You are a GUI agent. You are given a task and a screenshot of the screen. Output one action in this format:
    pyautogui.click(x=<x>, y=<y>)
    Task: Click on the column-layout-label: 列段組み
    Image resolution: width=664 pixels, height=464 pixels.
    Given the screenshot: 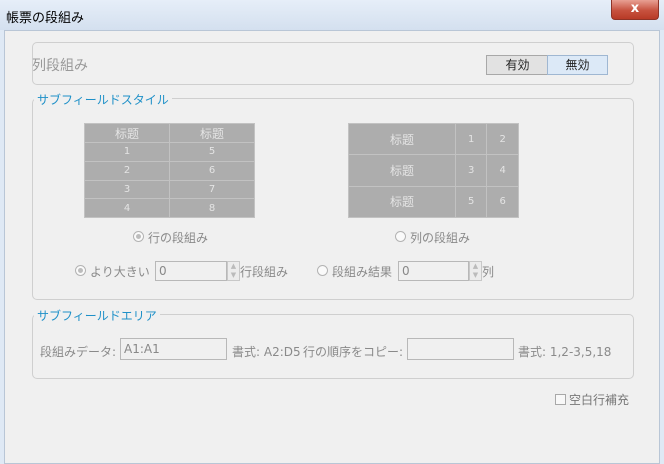 What is the action you would take?
    pyautogui.click(x=60, y=66)
    